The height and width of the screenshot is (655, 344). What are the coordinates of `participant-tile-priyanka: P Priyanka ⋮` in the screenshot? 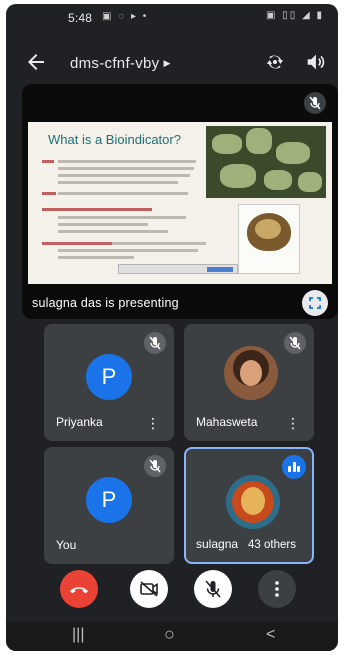 It's located at (109, 382).